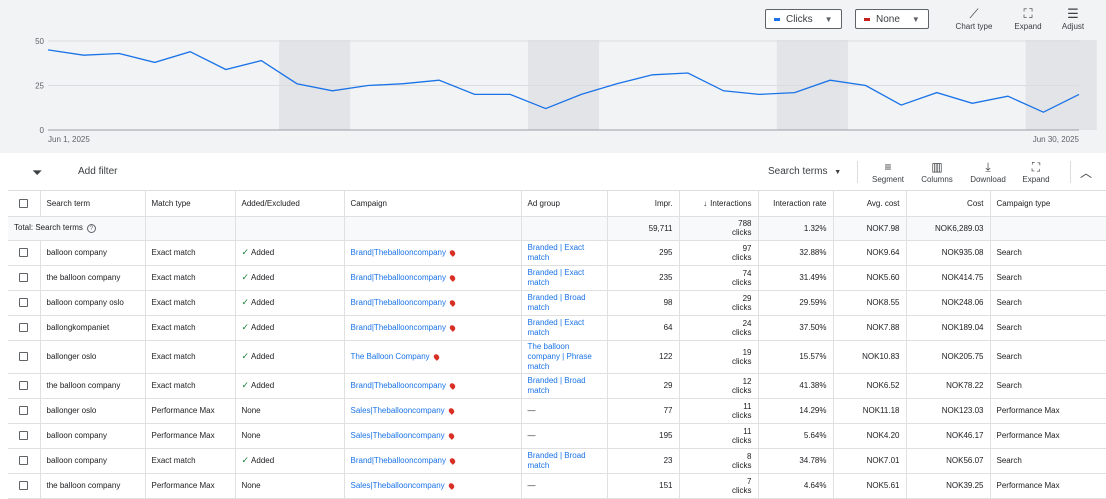 The image size is (1106, 499). I want to click on avg-cost-cell: NOK11.18, so click(870, 411).